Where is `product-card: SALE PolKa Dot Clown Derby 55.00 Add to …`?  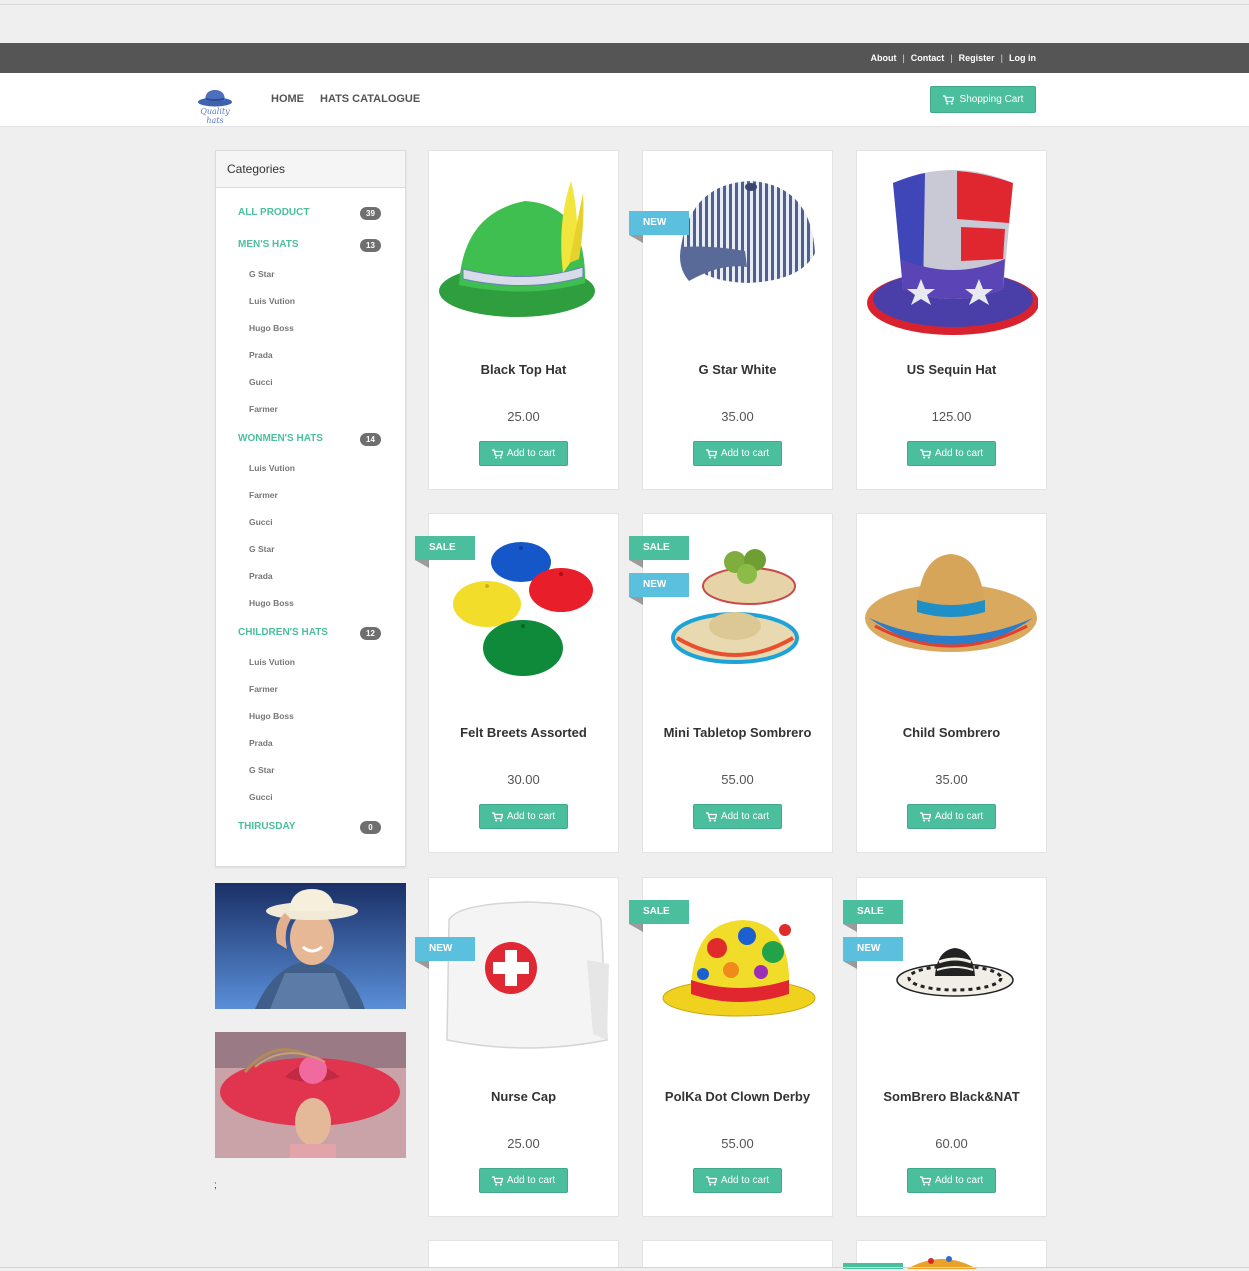 product-card: SALE PolKa Dot Clown Derby 55.00 Add to … is located at coordinates (731, 1047).